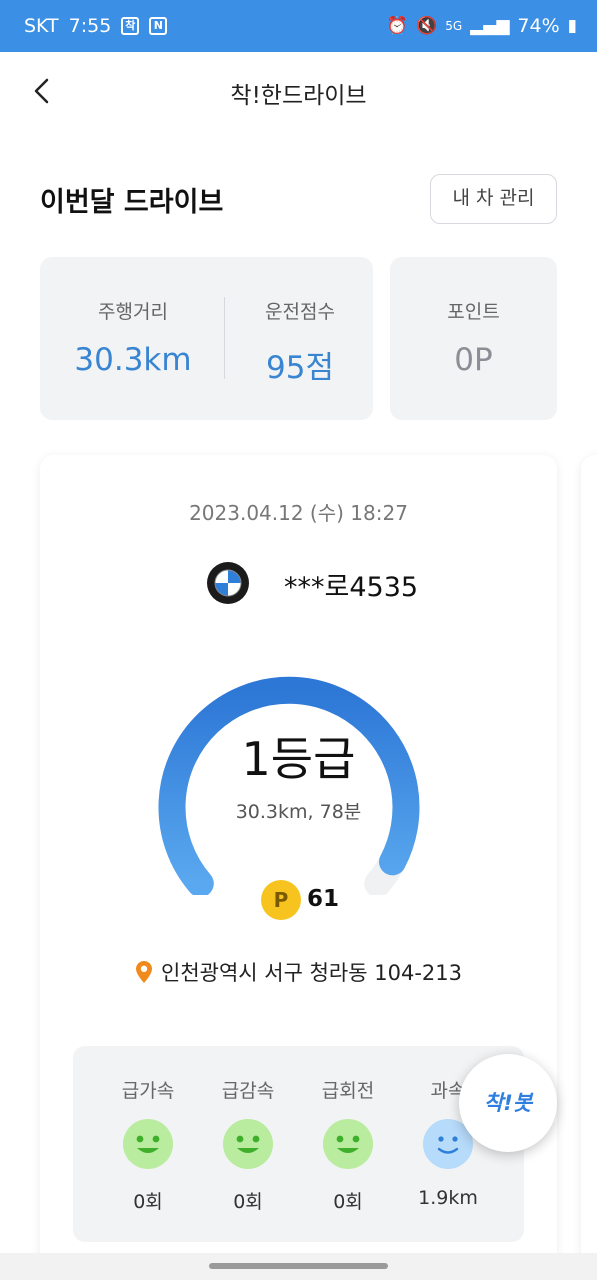 The image size is (597, 1280). I want to click on bmw-logo-icon, so click(228, 583).